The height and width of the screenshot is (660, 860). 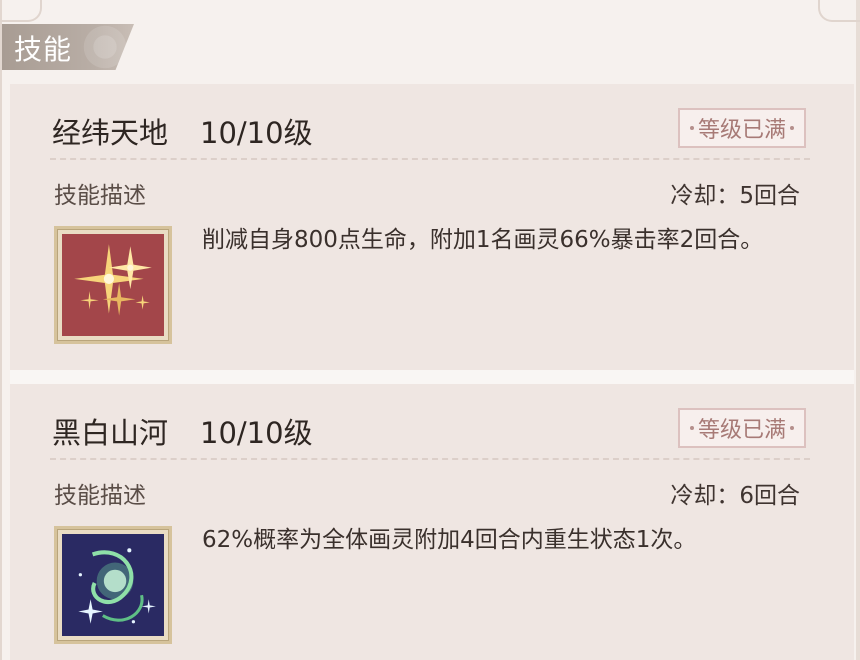 I want to click on panel-right-border, so click(x=858, y=330).